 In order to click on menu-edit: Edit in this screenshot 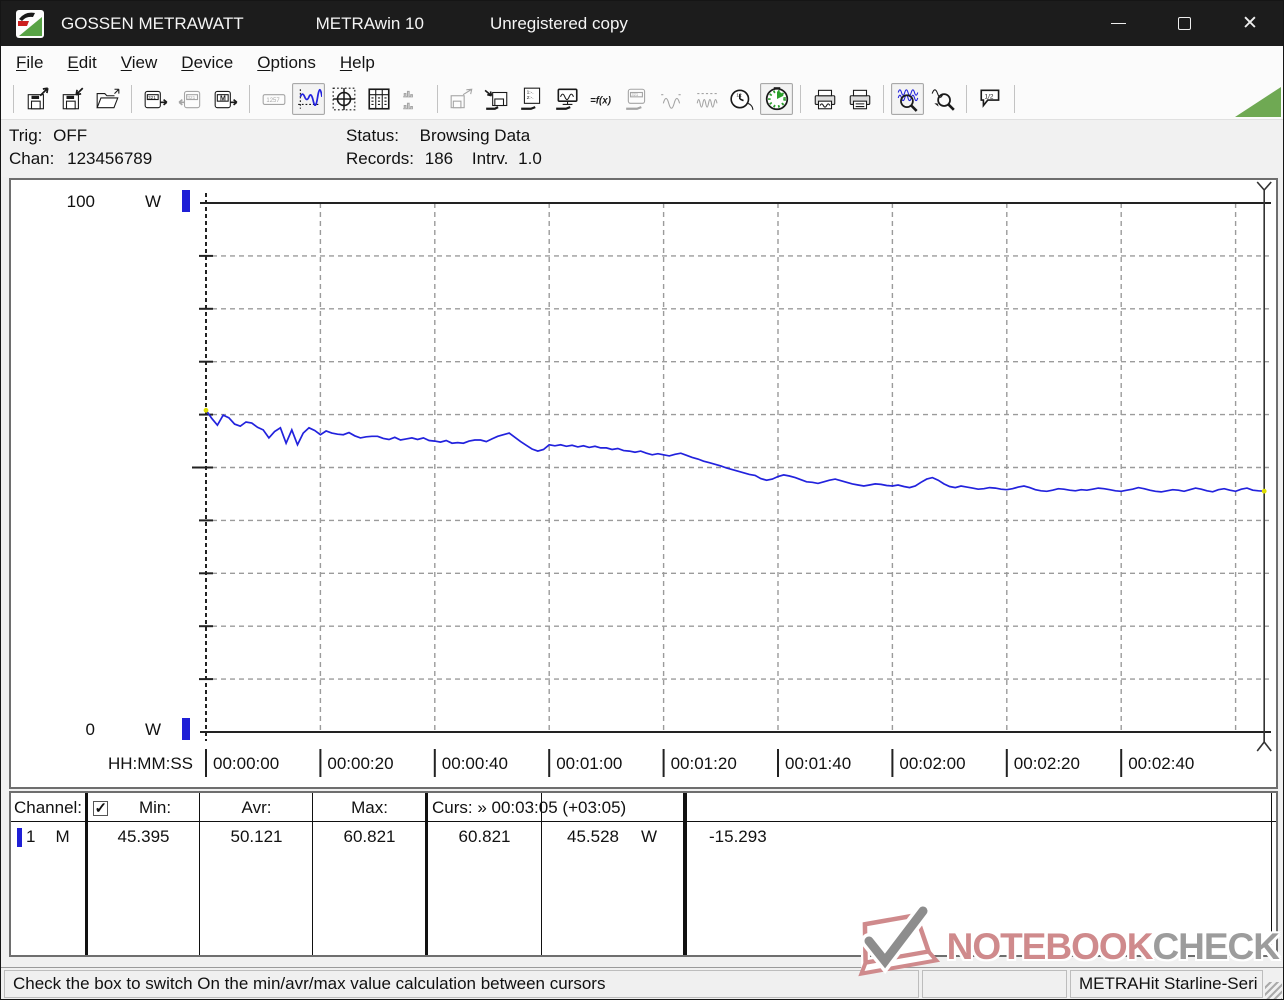, I will do `click(81, 63)`.